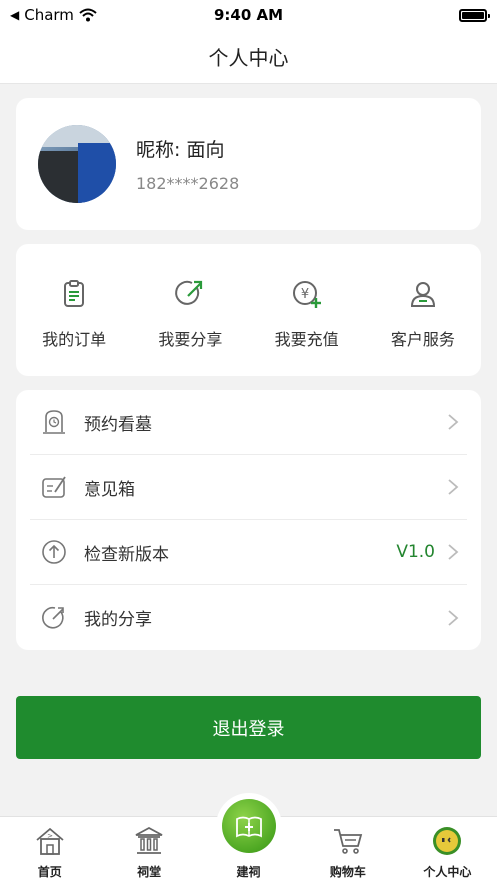 The width and height of the screenshot is (497, 883). What do you see at coordinates (77, 164) in the screenshot?
I see `avatar` at bounding box center [77, 164].